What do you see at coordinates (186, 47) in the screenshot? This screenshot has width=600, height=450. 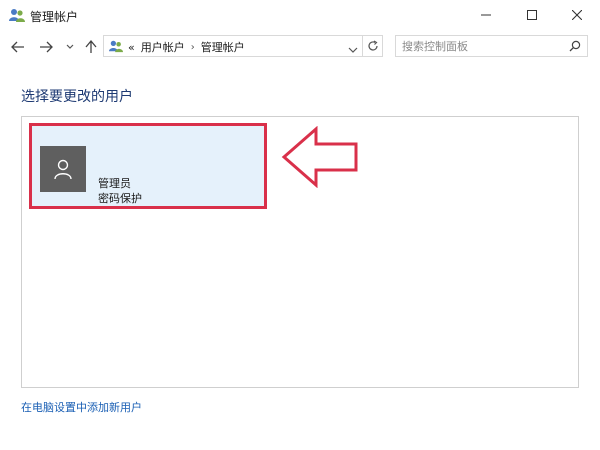 I see `breadcrumb: « 用户帐户 › 管理帐户` at bounding box center [186, 47].